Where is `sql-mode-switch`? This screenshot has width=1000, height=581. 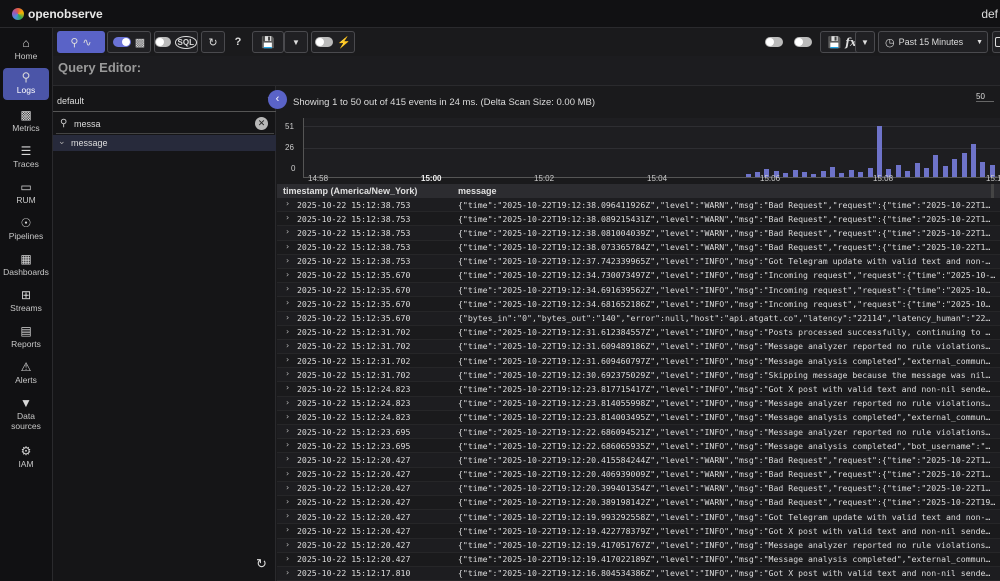 sql-mode-switch is located at coordinates (163, 42).